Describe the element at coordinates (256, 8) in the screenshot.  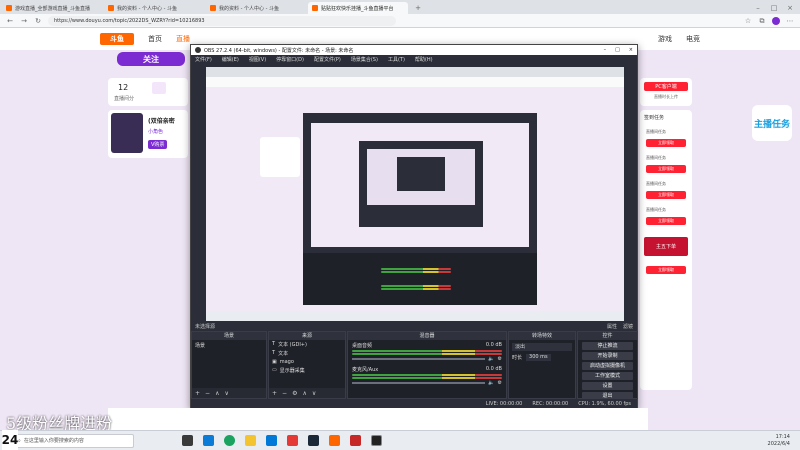
I see `browser-tab-3: 我的资料 - 个人中心 - 斗鱼` at that location.